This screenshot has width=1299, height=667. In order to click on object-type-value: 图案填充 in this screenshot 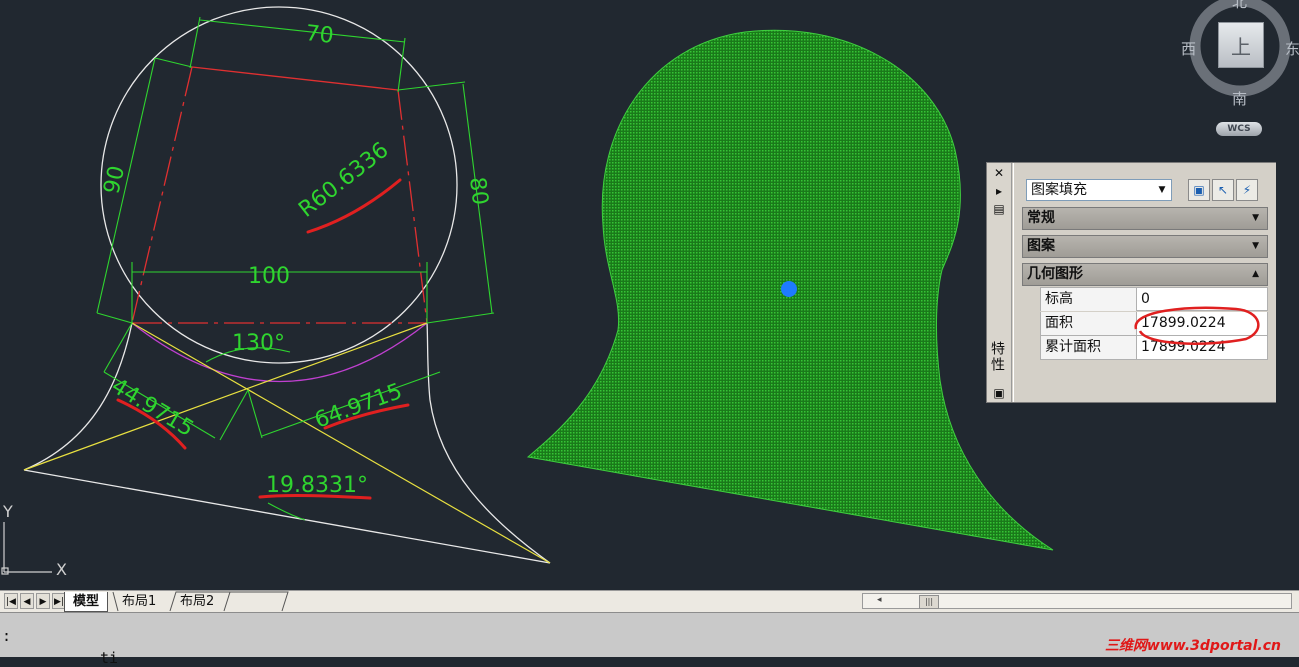, I will do `click(1059, 190)`.